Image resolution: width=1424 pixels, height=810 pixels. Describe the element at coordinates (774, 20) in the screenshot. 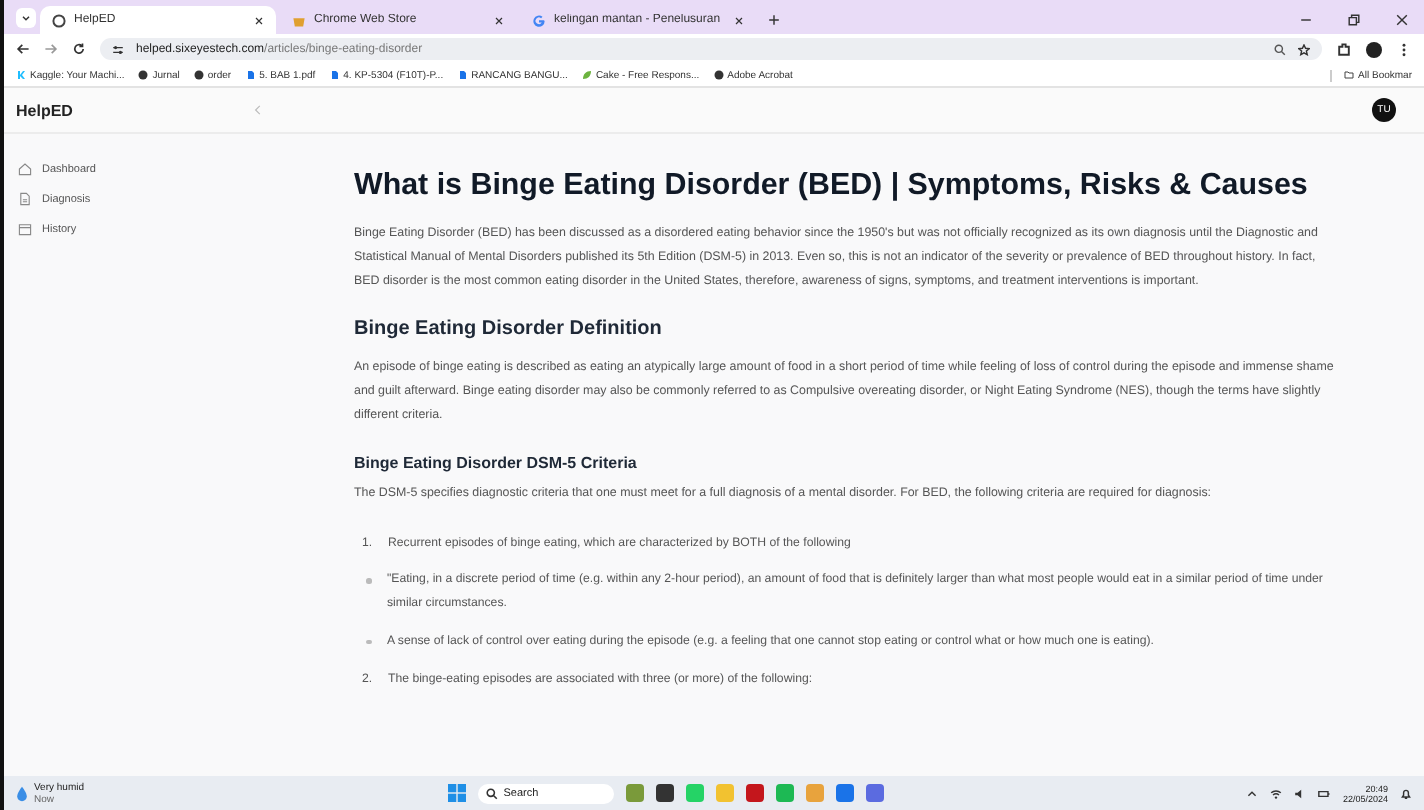

I see `new-tab-button` at that location.